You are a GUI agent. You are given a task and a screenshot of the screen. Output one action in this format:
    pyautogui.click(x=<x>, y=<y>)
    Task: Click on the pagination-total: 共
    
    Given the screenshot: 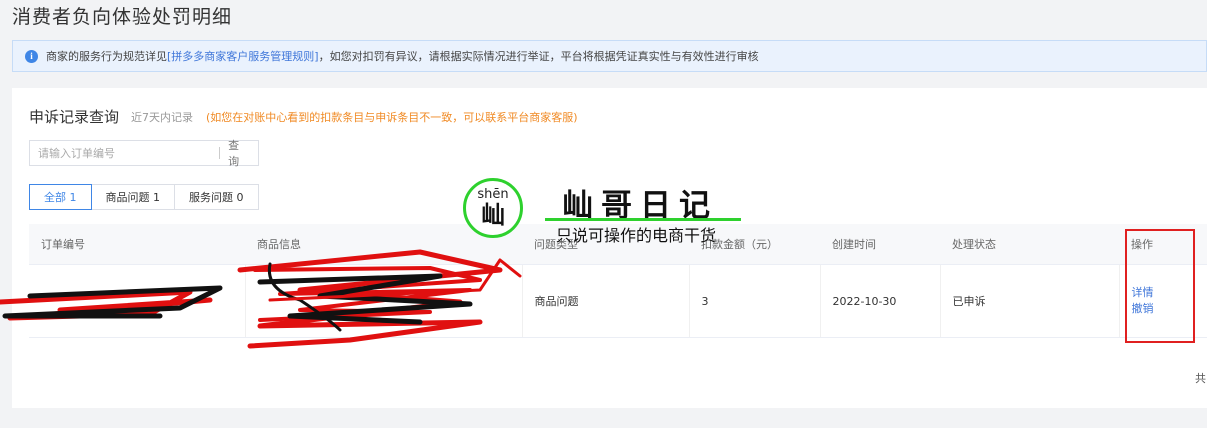 What is the action you would take?
    pyautogui.click(x=1200, y=378)
    